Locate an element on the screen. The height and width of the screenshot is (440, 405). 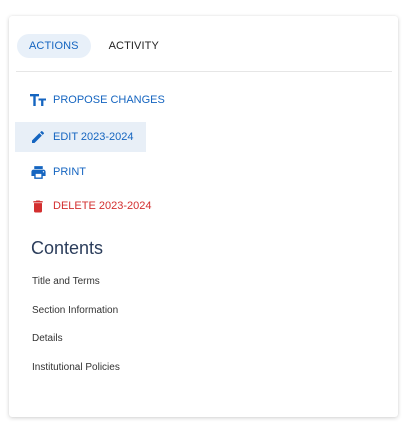
toc-item-institutional-policies: Institutional Policies is located at coordinates (76, 367).